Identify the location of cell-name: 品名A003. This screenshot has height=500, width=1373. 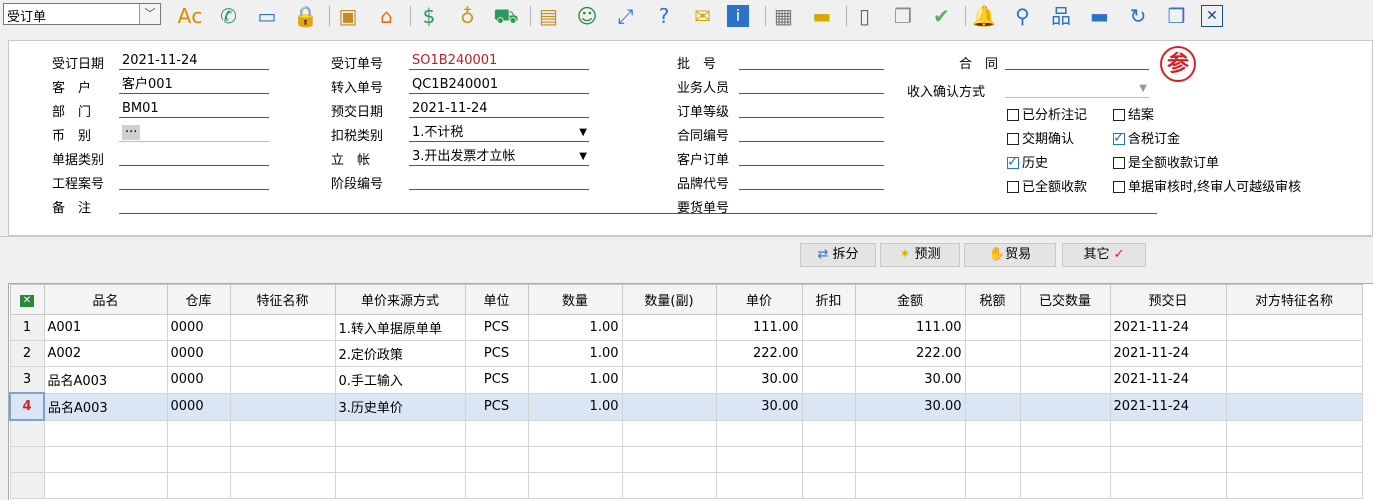
(105, 406).